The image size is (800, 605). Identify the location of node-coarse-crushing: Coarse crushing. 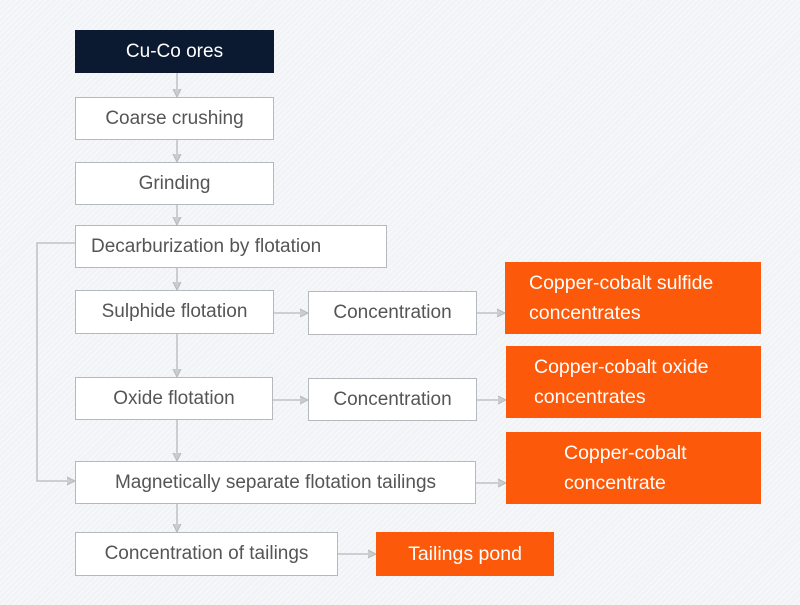
(174, 118).